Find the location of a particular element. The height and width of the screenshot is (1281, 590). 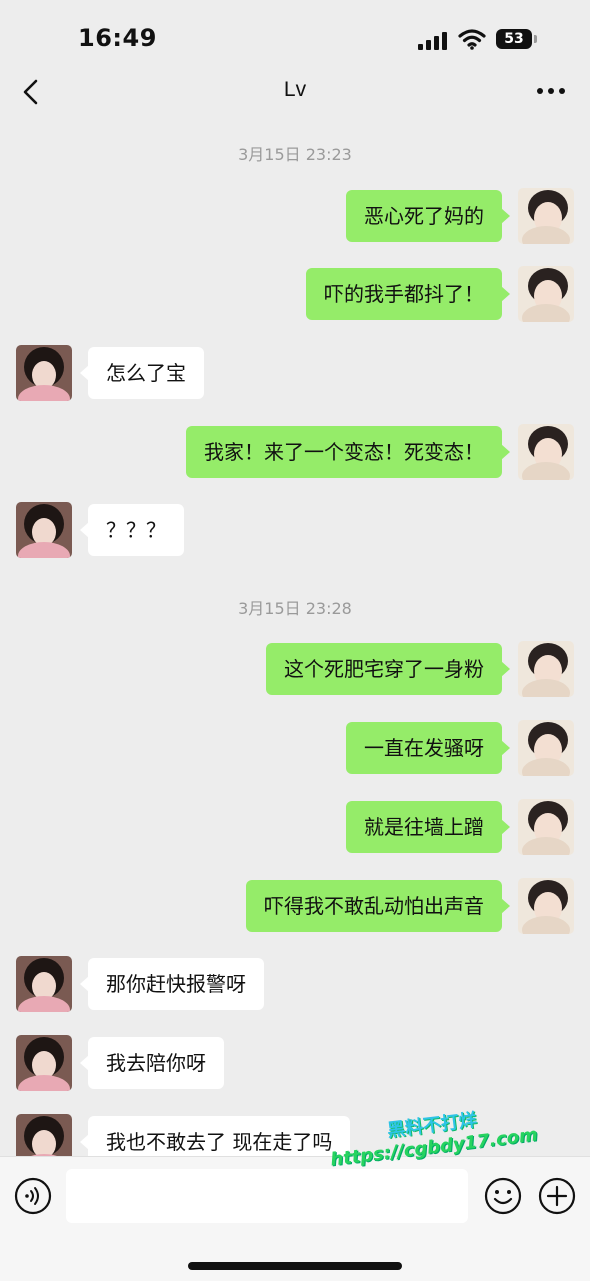

message-row: ？？？ is located at coordinates (295, 530).